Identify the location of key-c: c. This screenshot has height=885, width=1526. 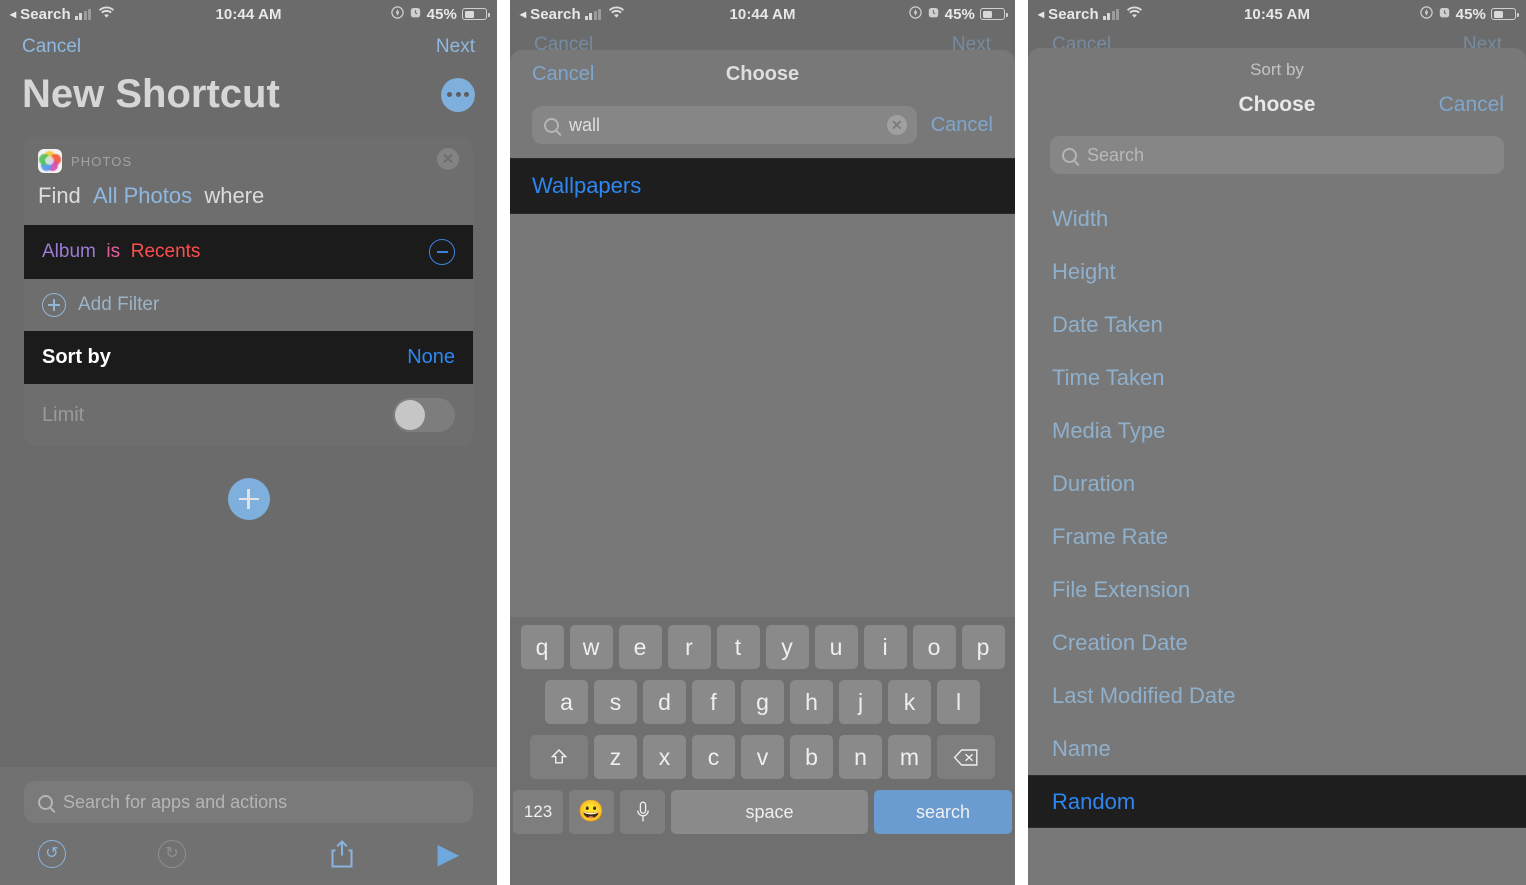
(713, 757).